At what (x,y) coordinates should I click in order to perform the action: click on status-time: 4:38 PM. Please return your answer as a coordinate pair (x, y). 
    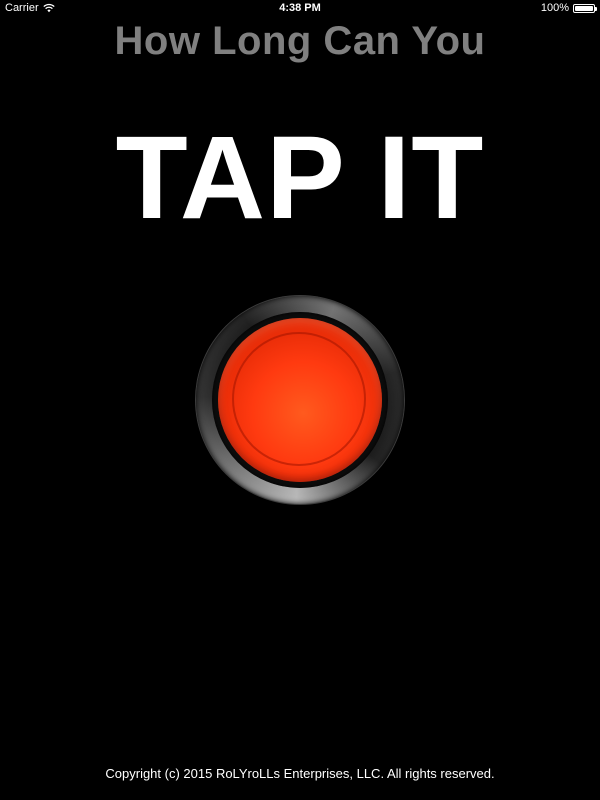
    Looking at the image, I should click on (300, 8).